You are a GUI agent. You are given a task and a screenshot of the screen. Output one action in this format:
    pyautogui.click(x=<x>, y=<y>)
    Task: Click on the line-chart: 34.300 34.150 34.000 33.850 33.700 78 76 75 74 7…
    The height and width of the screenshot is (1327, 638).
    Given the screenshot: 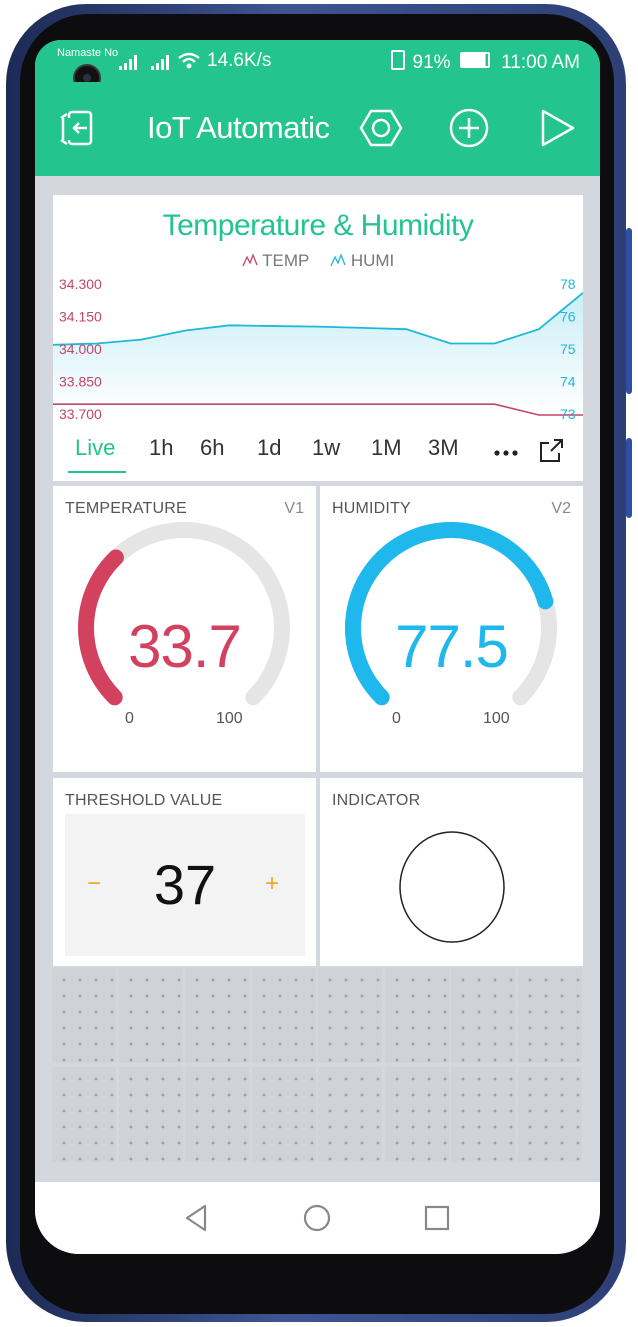 What is the action you would take?
    pyautogui.click(x=318, y=349)
    